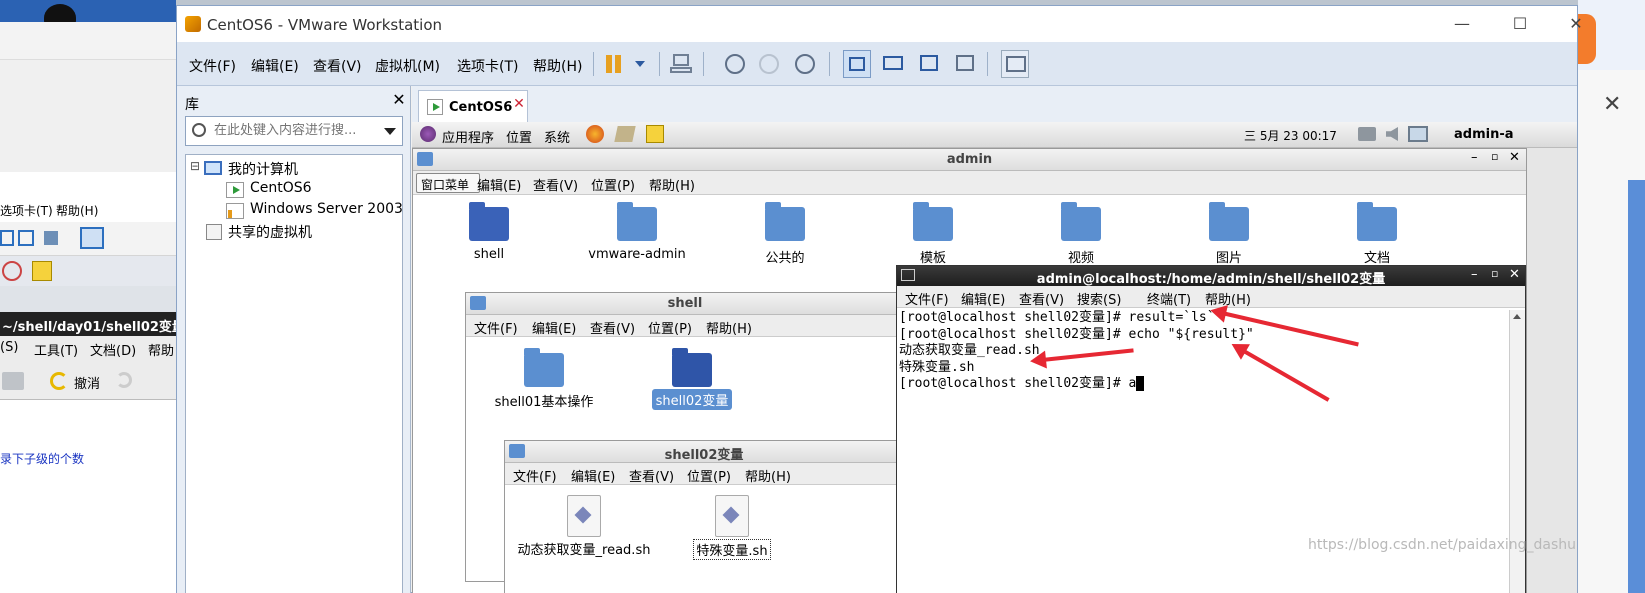 The width and height of the screenshot is (1645, 593). What do you see at coordinates (613, 184) in the screenshot?
I see `admin-menu-places: 位置(P)` at bounding box center [613, 184].